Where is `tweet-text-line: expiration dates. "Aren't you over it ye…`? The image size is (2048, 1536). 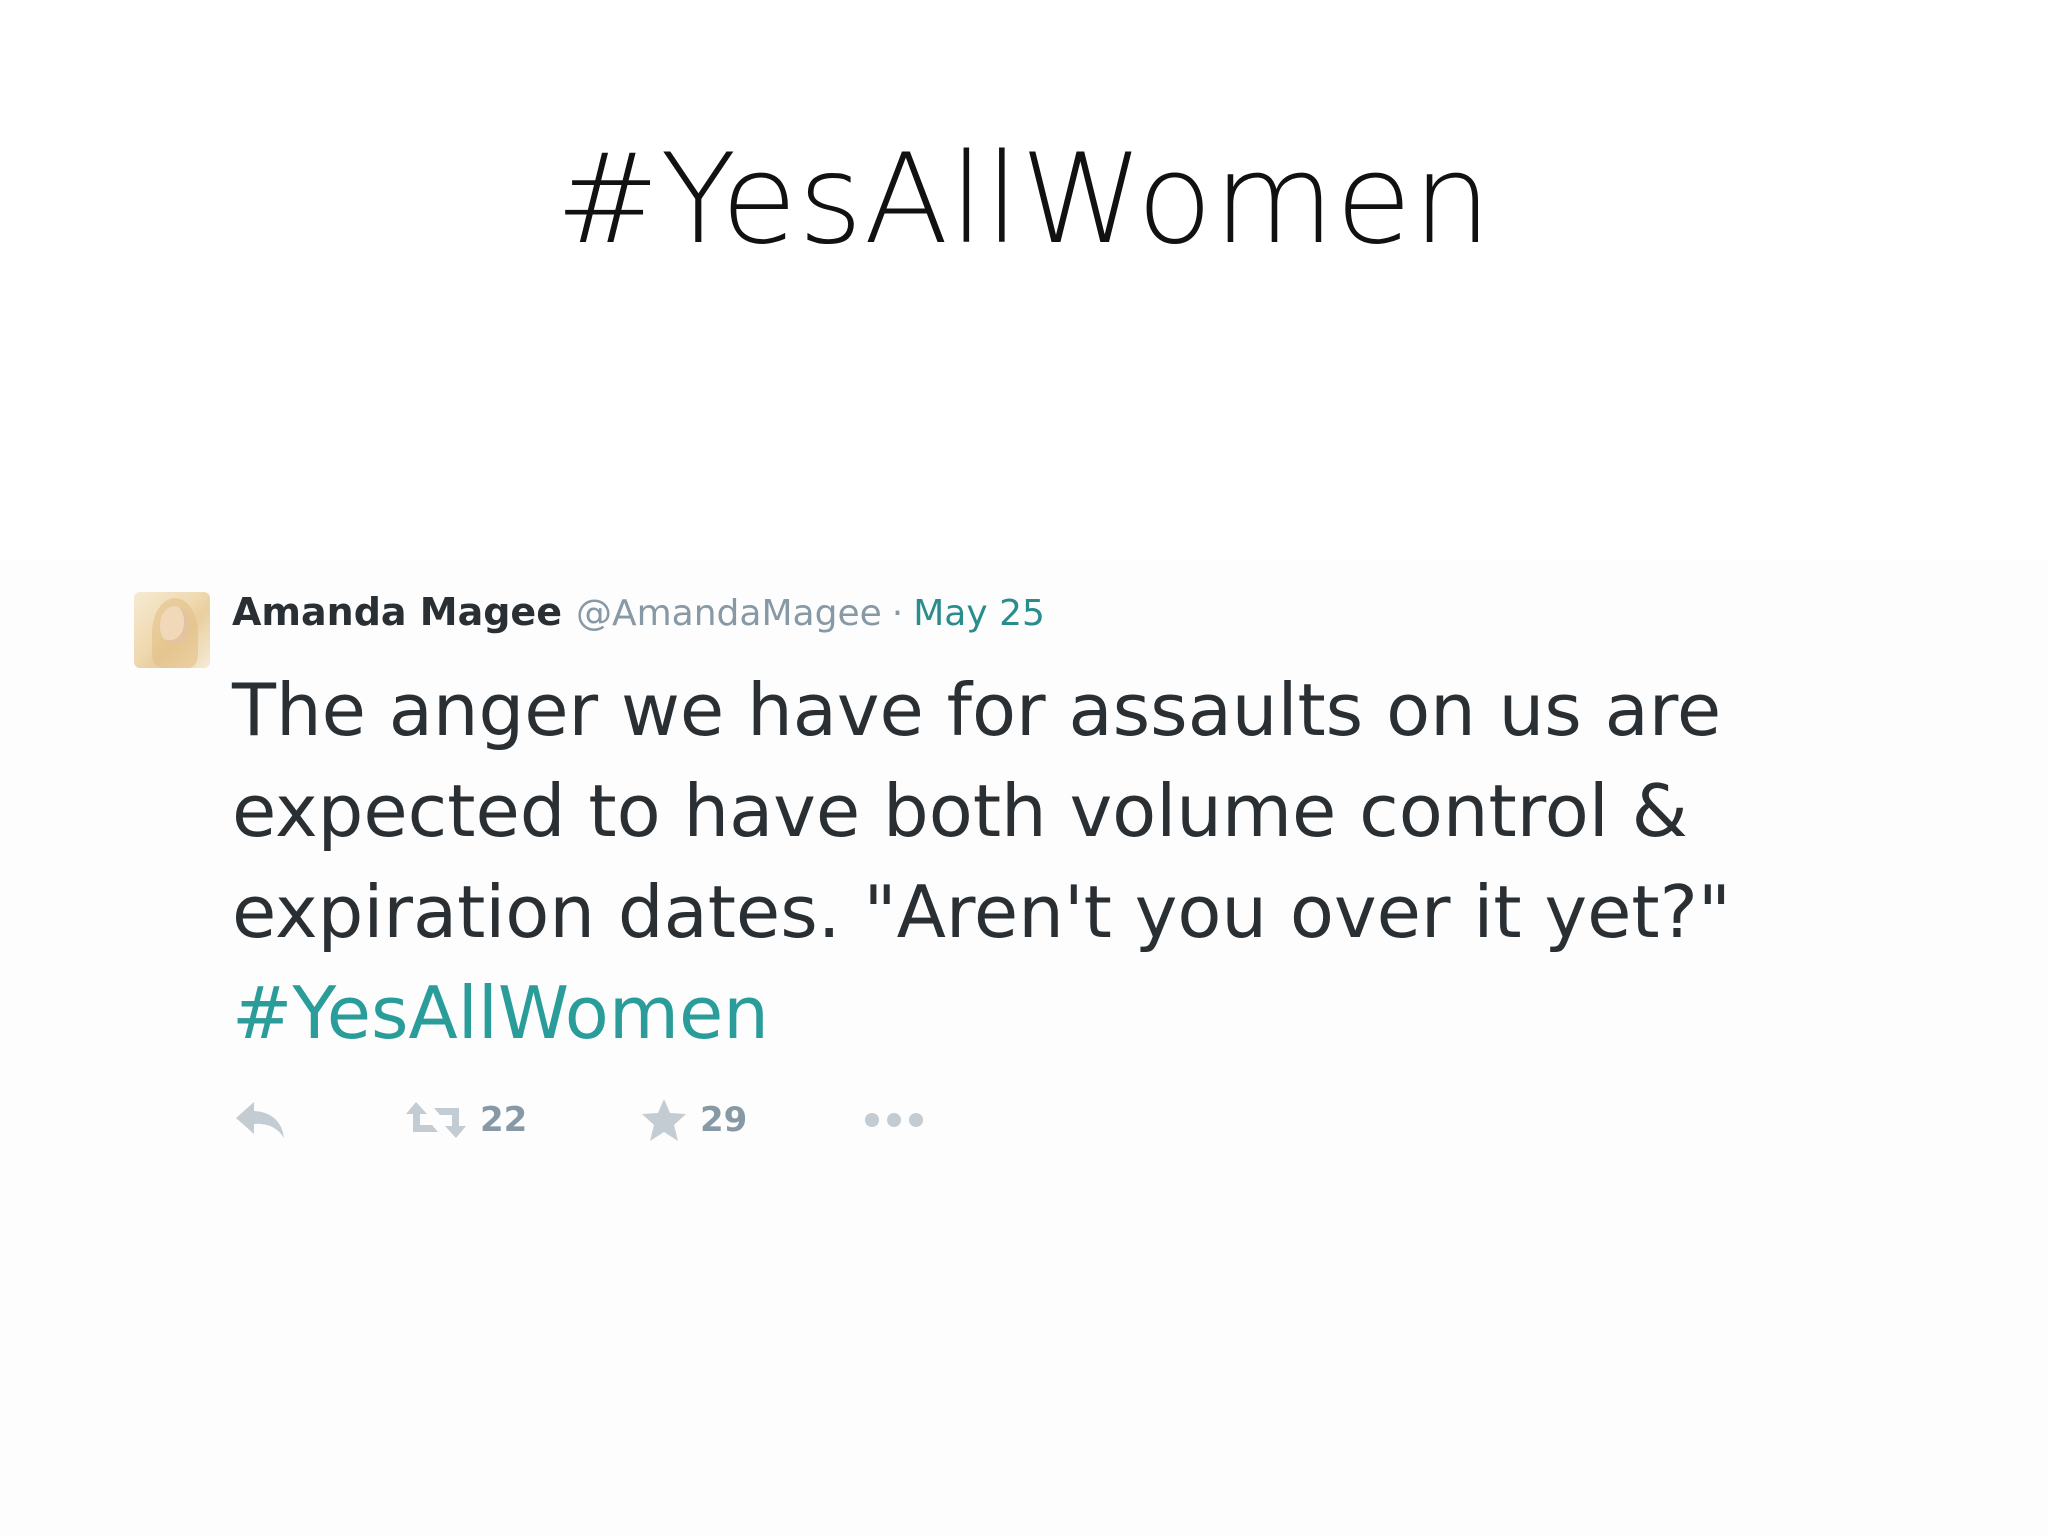 tweet-text-line: expiration dates. "Aren't you over it ye… is located at coordinates (981, 912).